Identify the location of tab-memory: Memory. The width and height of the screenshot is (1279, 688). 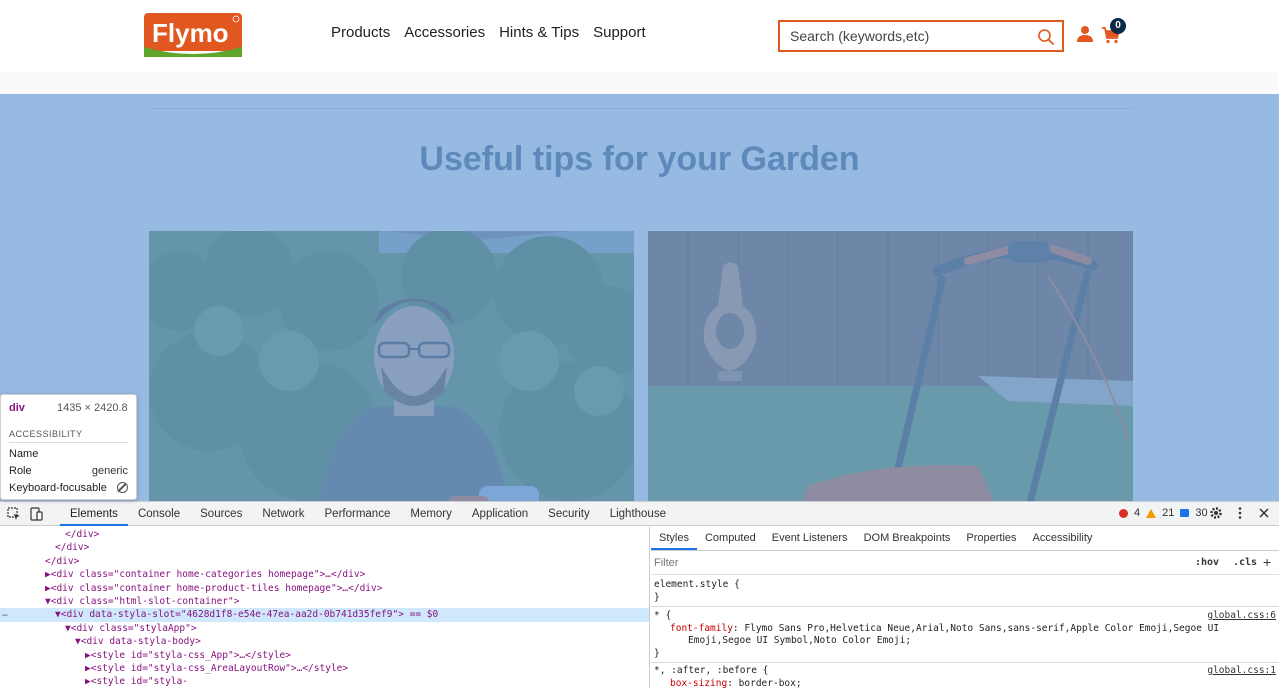
(431, 514).